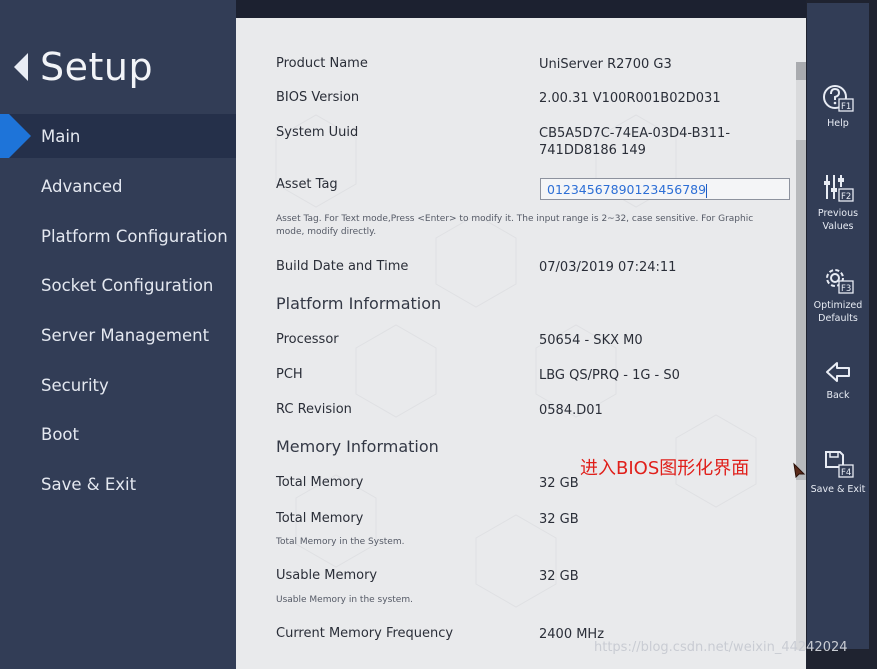 The width and height of the screenshot is (877, 669). I want to click on memory-section-title: Memory Information, so click(357, 446).